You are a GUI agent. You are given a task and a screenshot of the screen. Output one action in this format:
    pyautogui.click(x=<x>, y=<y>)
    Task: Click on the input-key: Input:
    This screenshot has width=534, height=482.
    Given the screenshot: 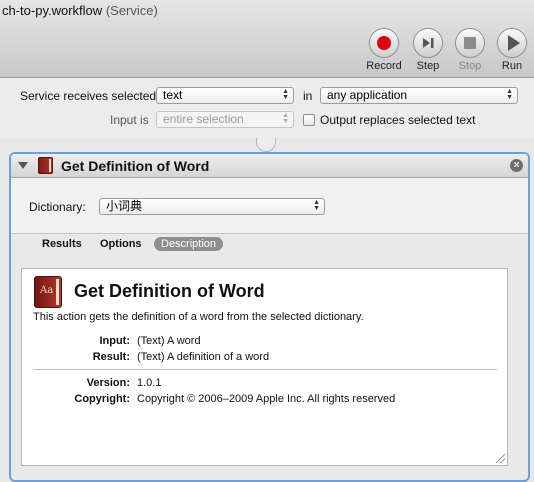 What is the action you would take?
    pyautogui.click(x=114, y=341)
    